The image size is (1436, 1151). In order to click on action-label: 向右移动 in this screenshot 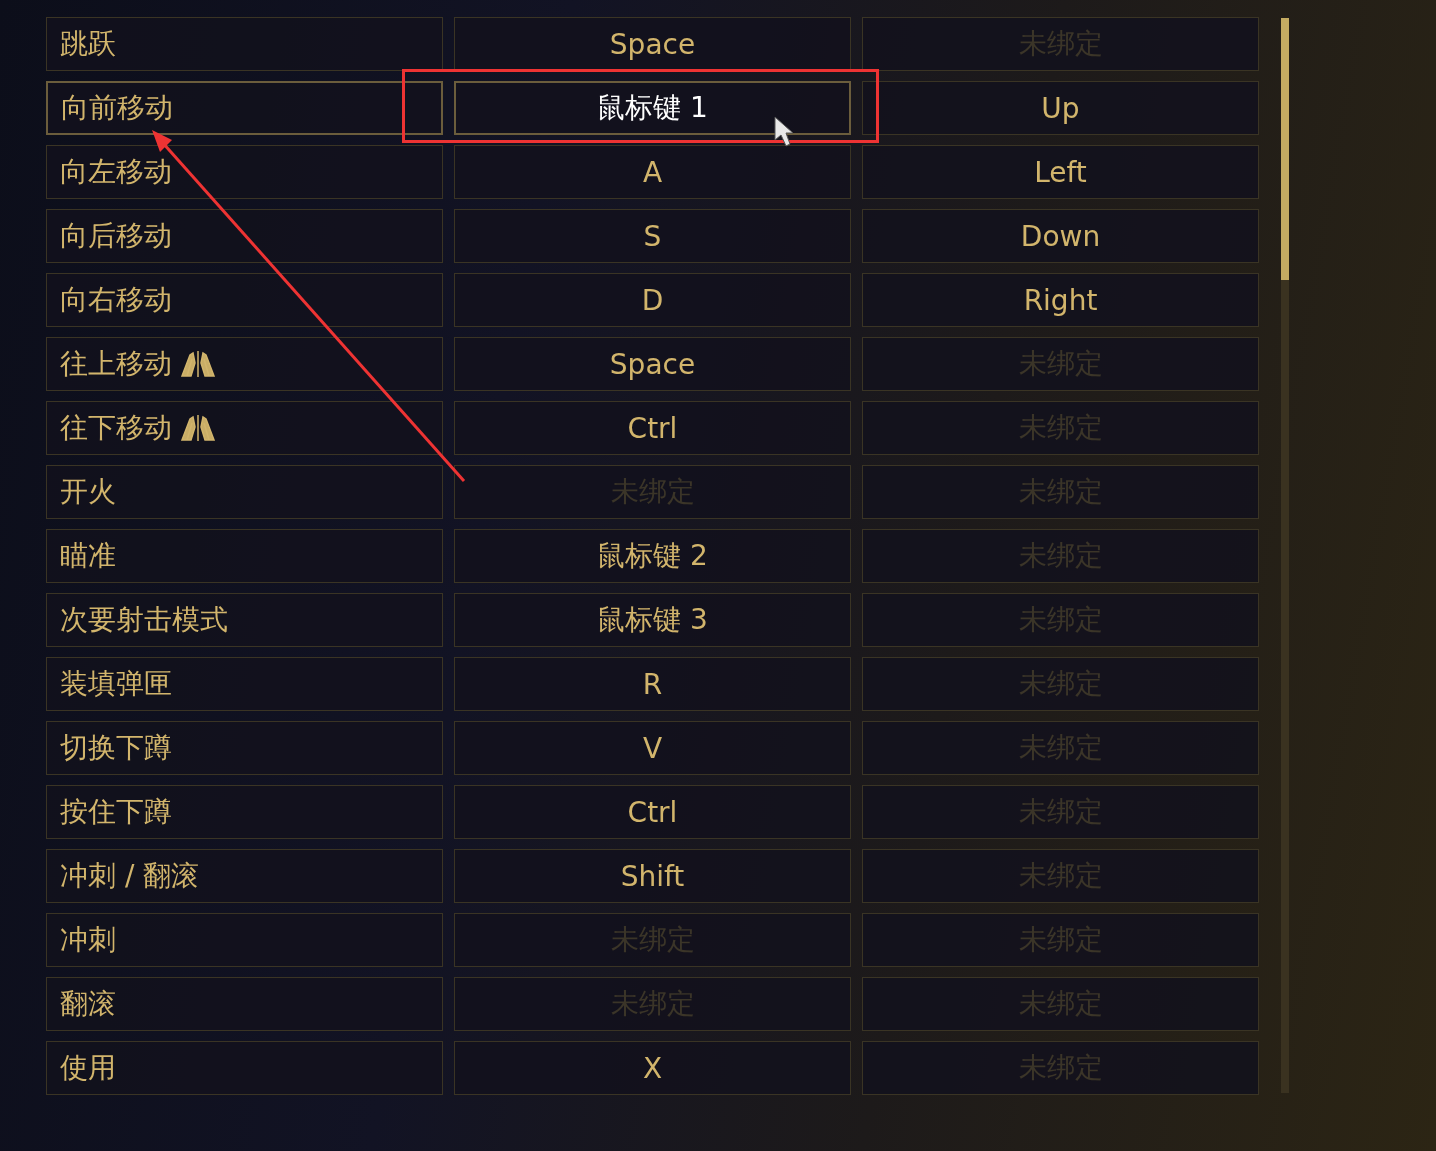, I will do `click(116, 300)`.